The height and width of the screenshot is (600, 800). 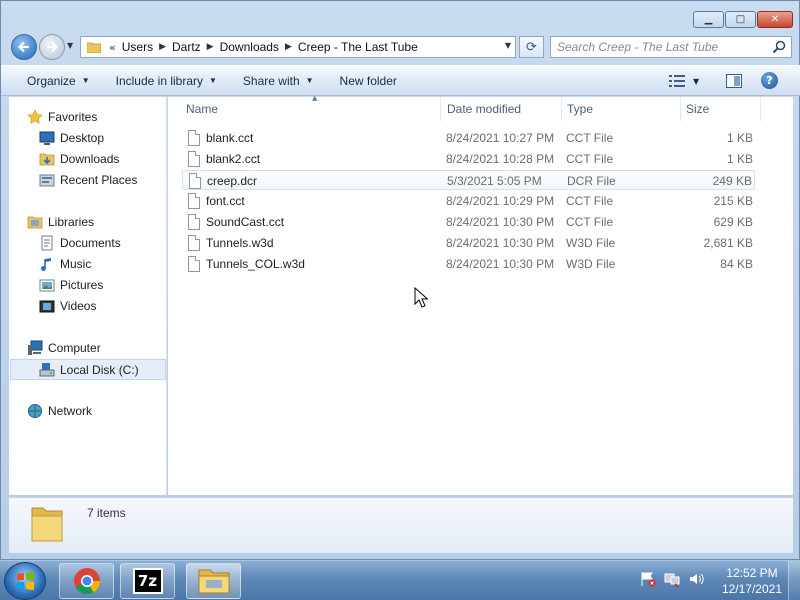 I want to click on network-icon, so click(x=35, y=411).